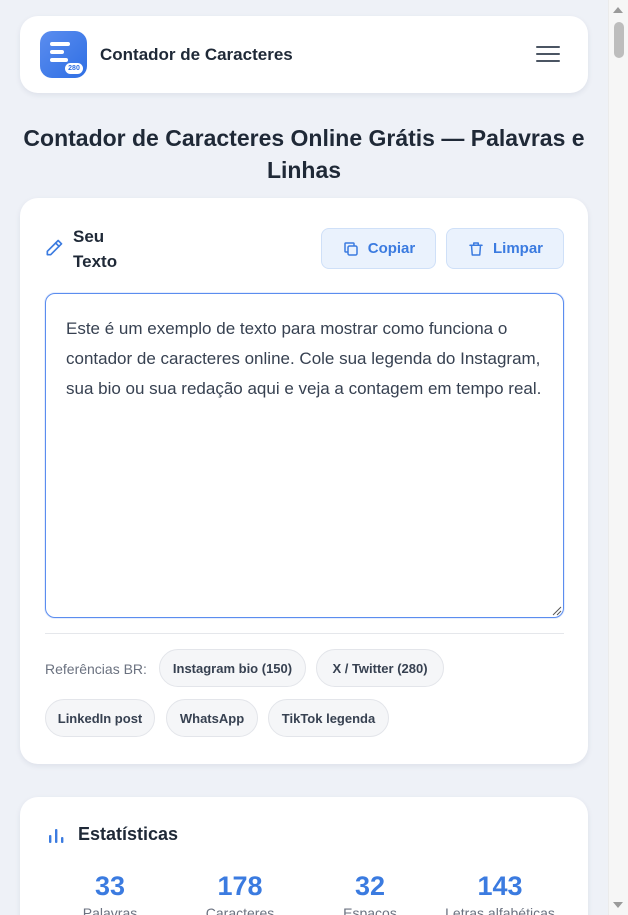  What do you see at coordinates (557, 611) in the screenshot?
I see `resize-grip-icon` at bounding box center [557, 611].